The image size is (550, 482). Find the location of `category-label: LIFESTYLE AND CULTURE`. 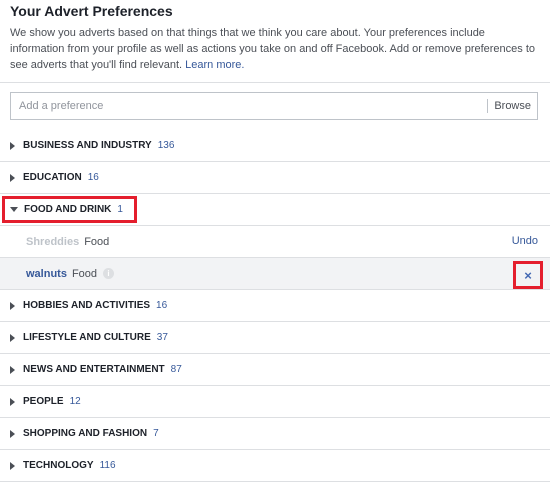

category-label: LIFESTYLE AND CULTURE is located at coordinates (87, 337).